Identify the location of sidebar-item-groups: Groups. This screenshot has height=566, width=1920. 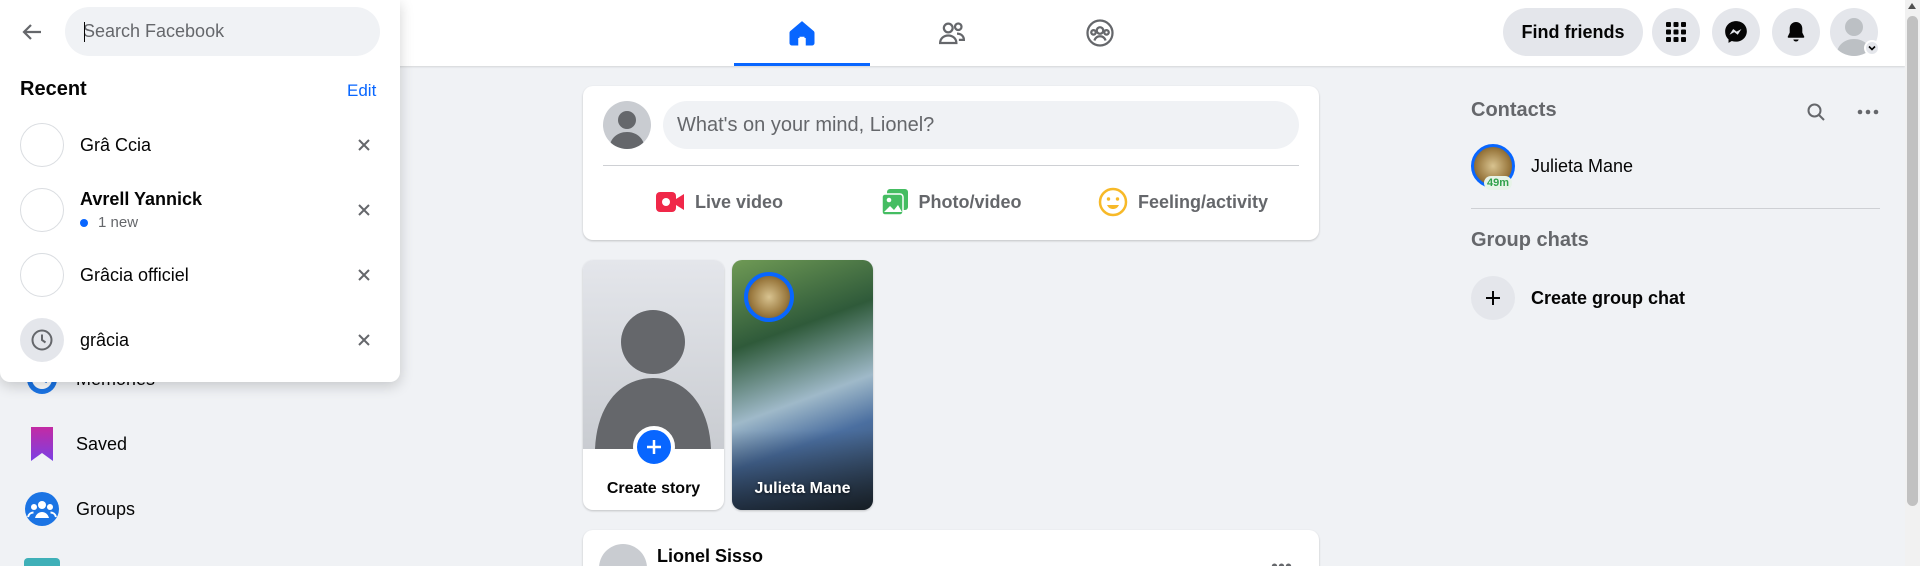
(75, 509).